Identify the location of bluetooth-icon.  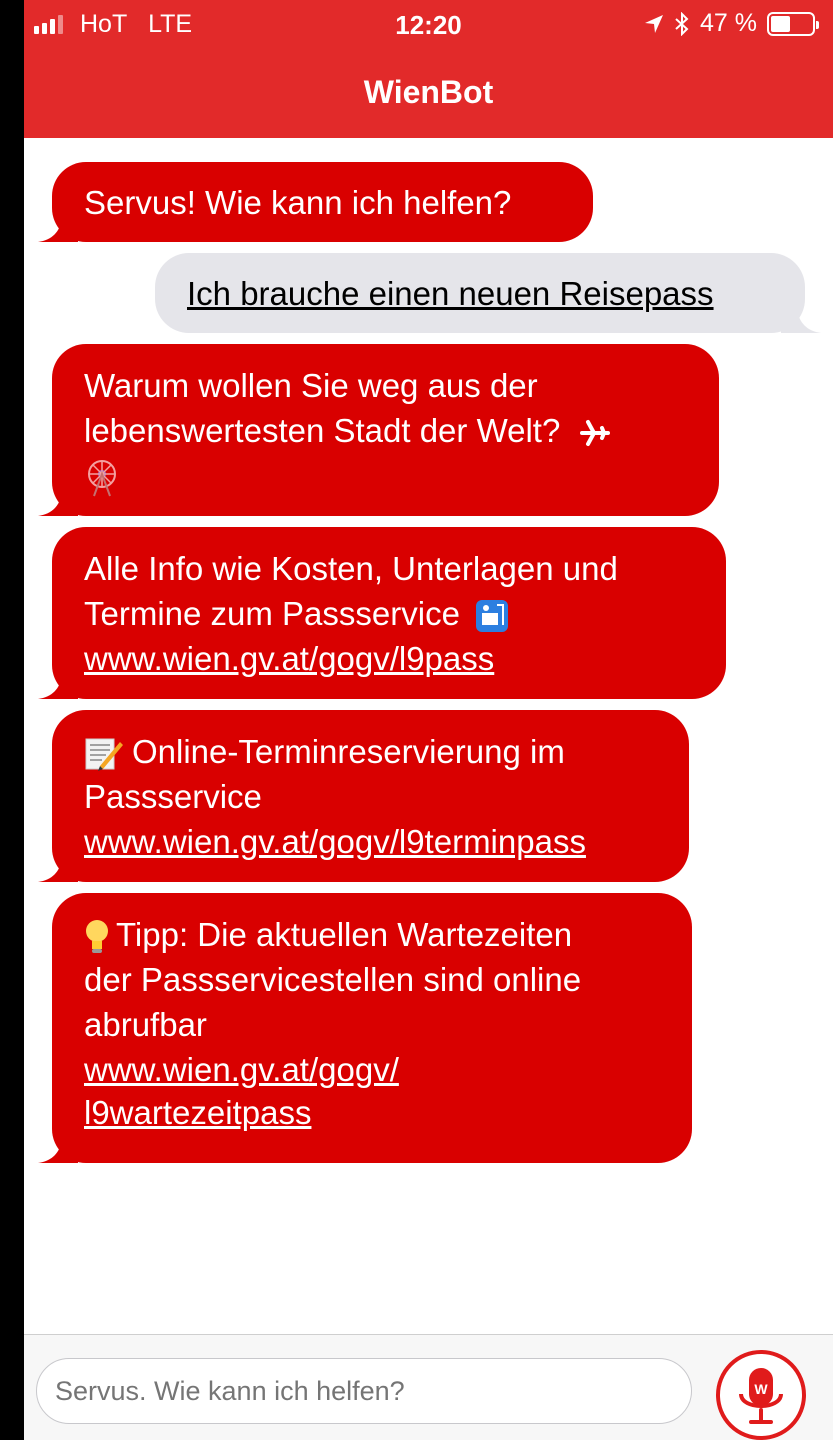
(682, 23).